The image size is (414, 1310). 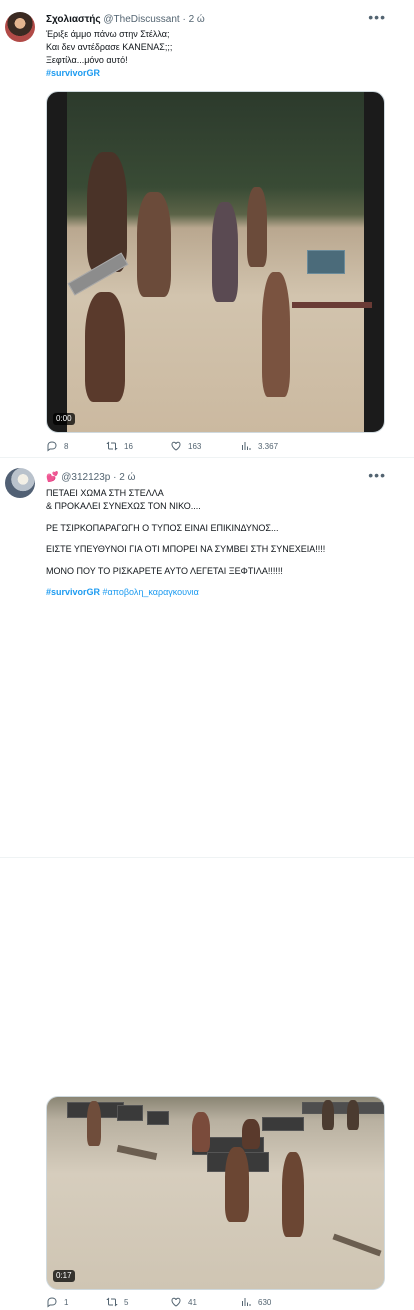 I want to click on retweet-count: 5, so click(x=126, y=1302).